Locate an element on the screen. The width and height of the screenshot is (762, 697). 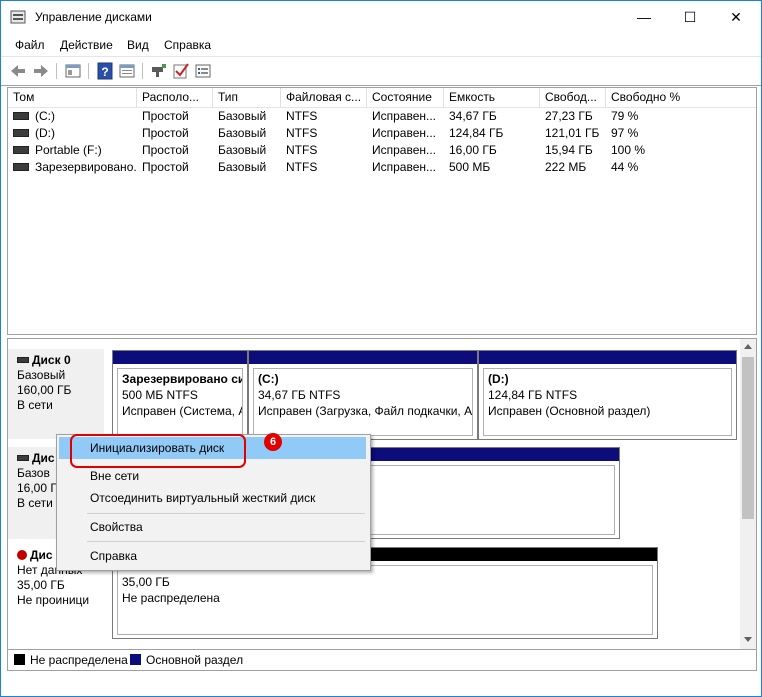
partition-status: Исправен (Загрузка, Файл подкачки, А is located at coordinates (365, 411).